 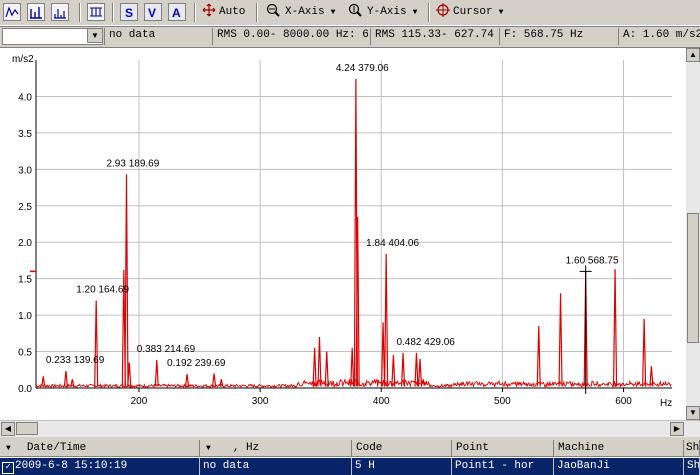 I want to click on row-check-icon: ✓, so click(x=8, y=468).